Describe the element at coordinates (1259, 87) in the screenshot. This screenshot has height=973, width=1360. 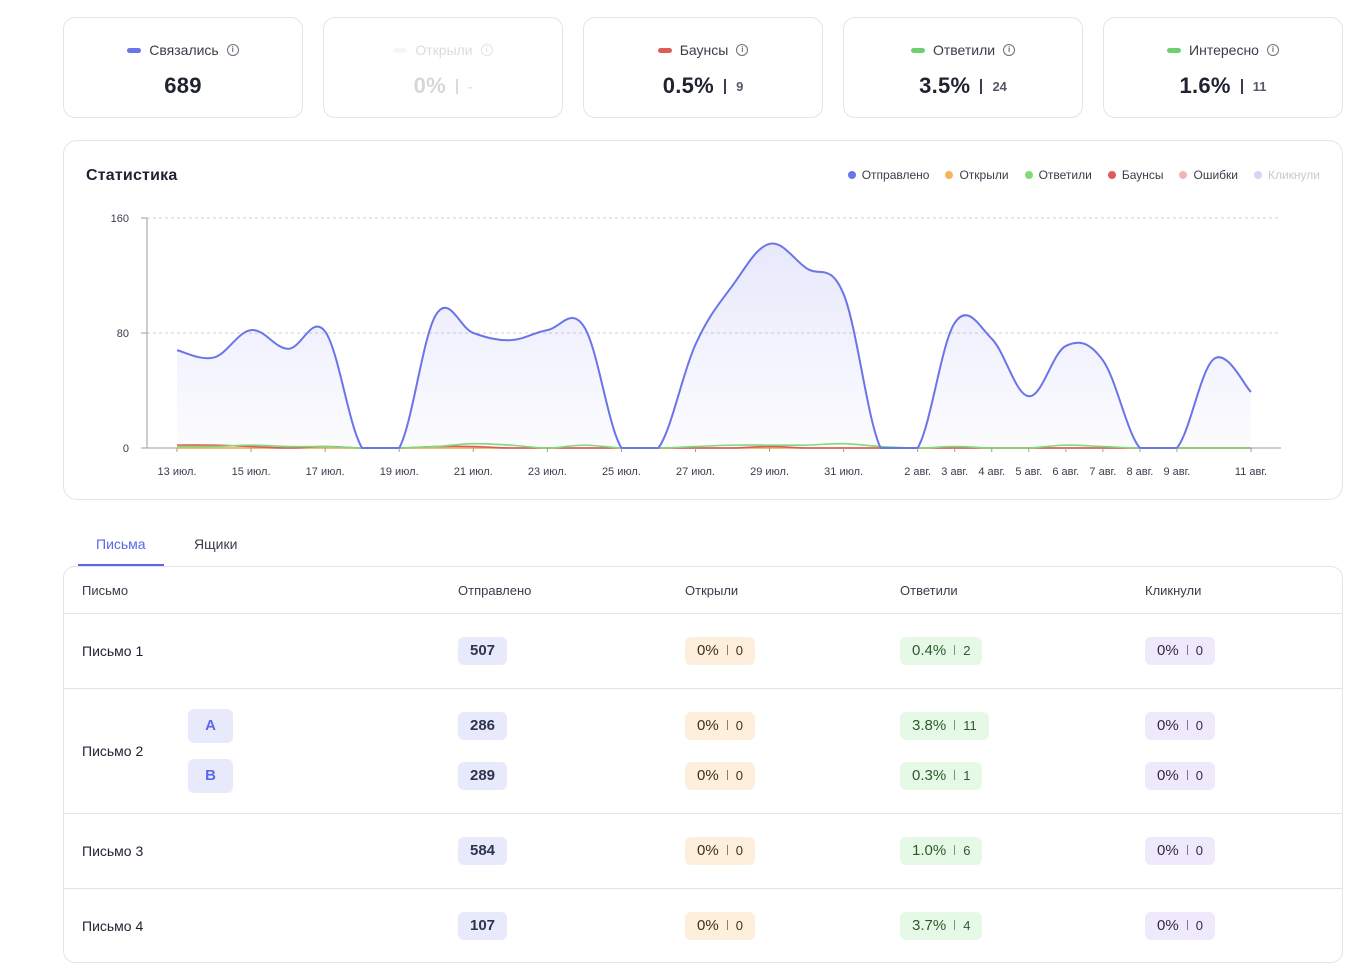
I see `kpi-count: 11` at that location.